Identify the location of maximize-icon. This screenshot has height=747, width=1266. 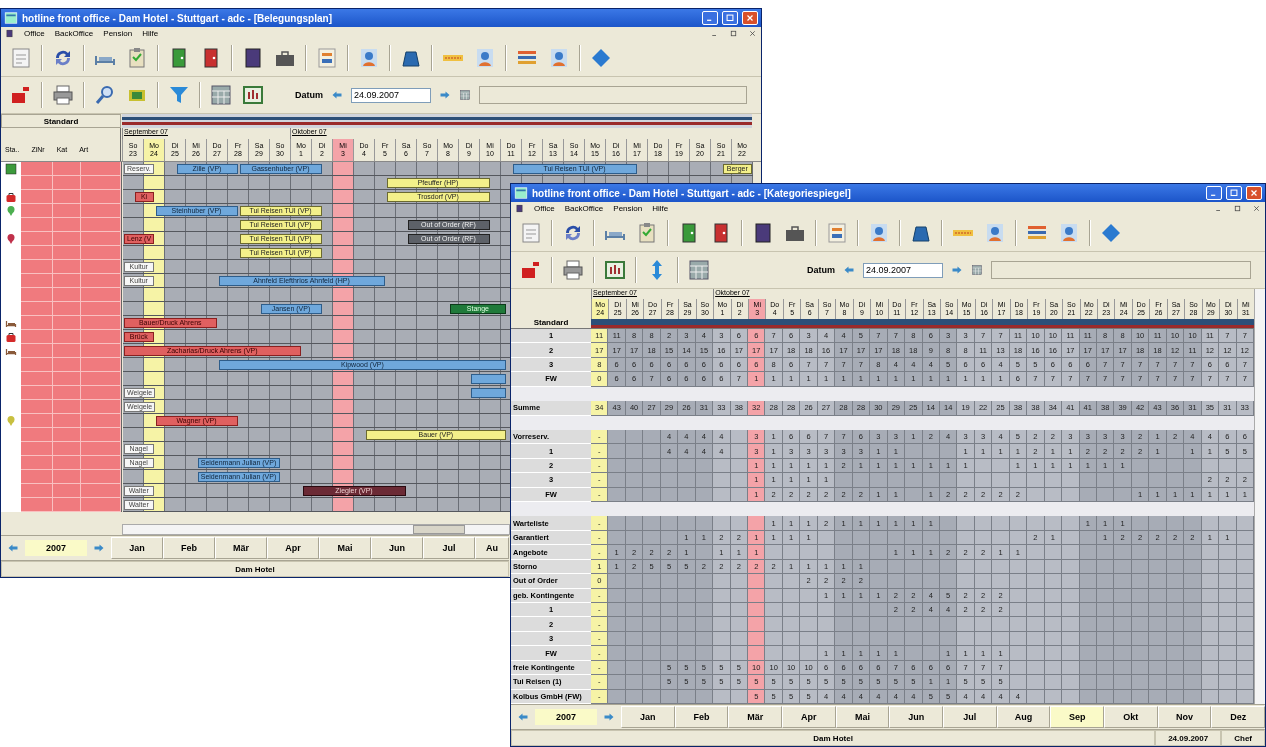
(1234, 193).